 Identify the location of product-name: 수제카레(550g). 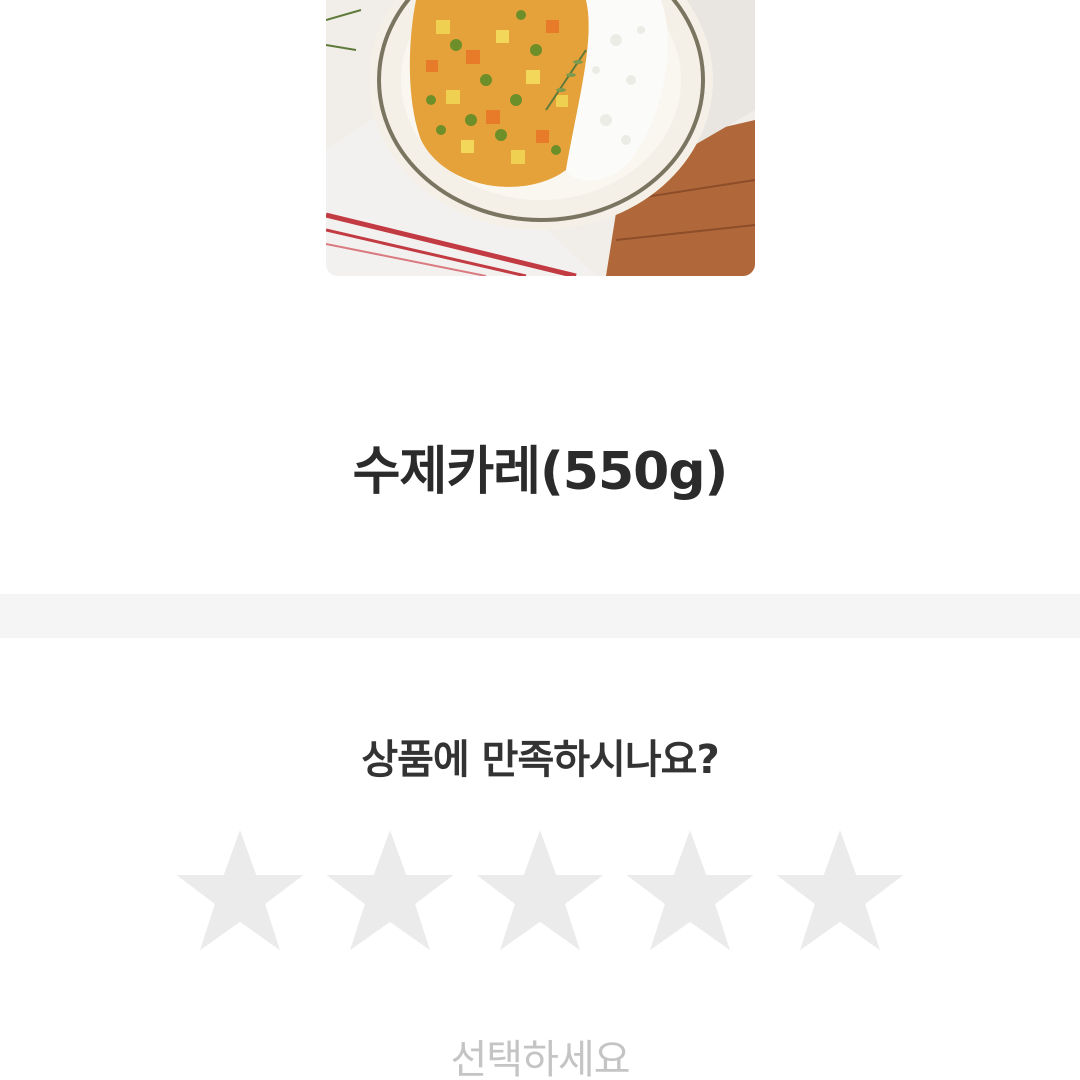
(540, 472).